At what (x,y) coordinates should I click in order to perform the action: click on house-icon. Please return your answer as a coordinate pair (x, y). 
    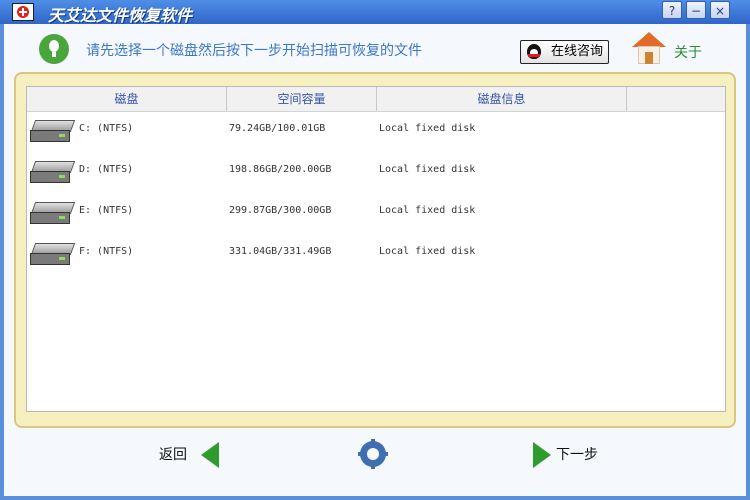
    Looking at the image, I should click on (649, 49).